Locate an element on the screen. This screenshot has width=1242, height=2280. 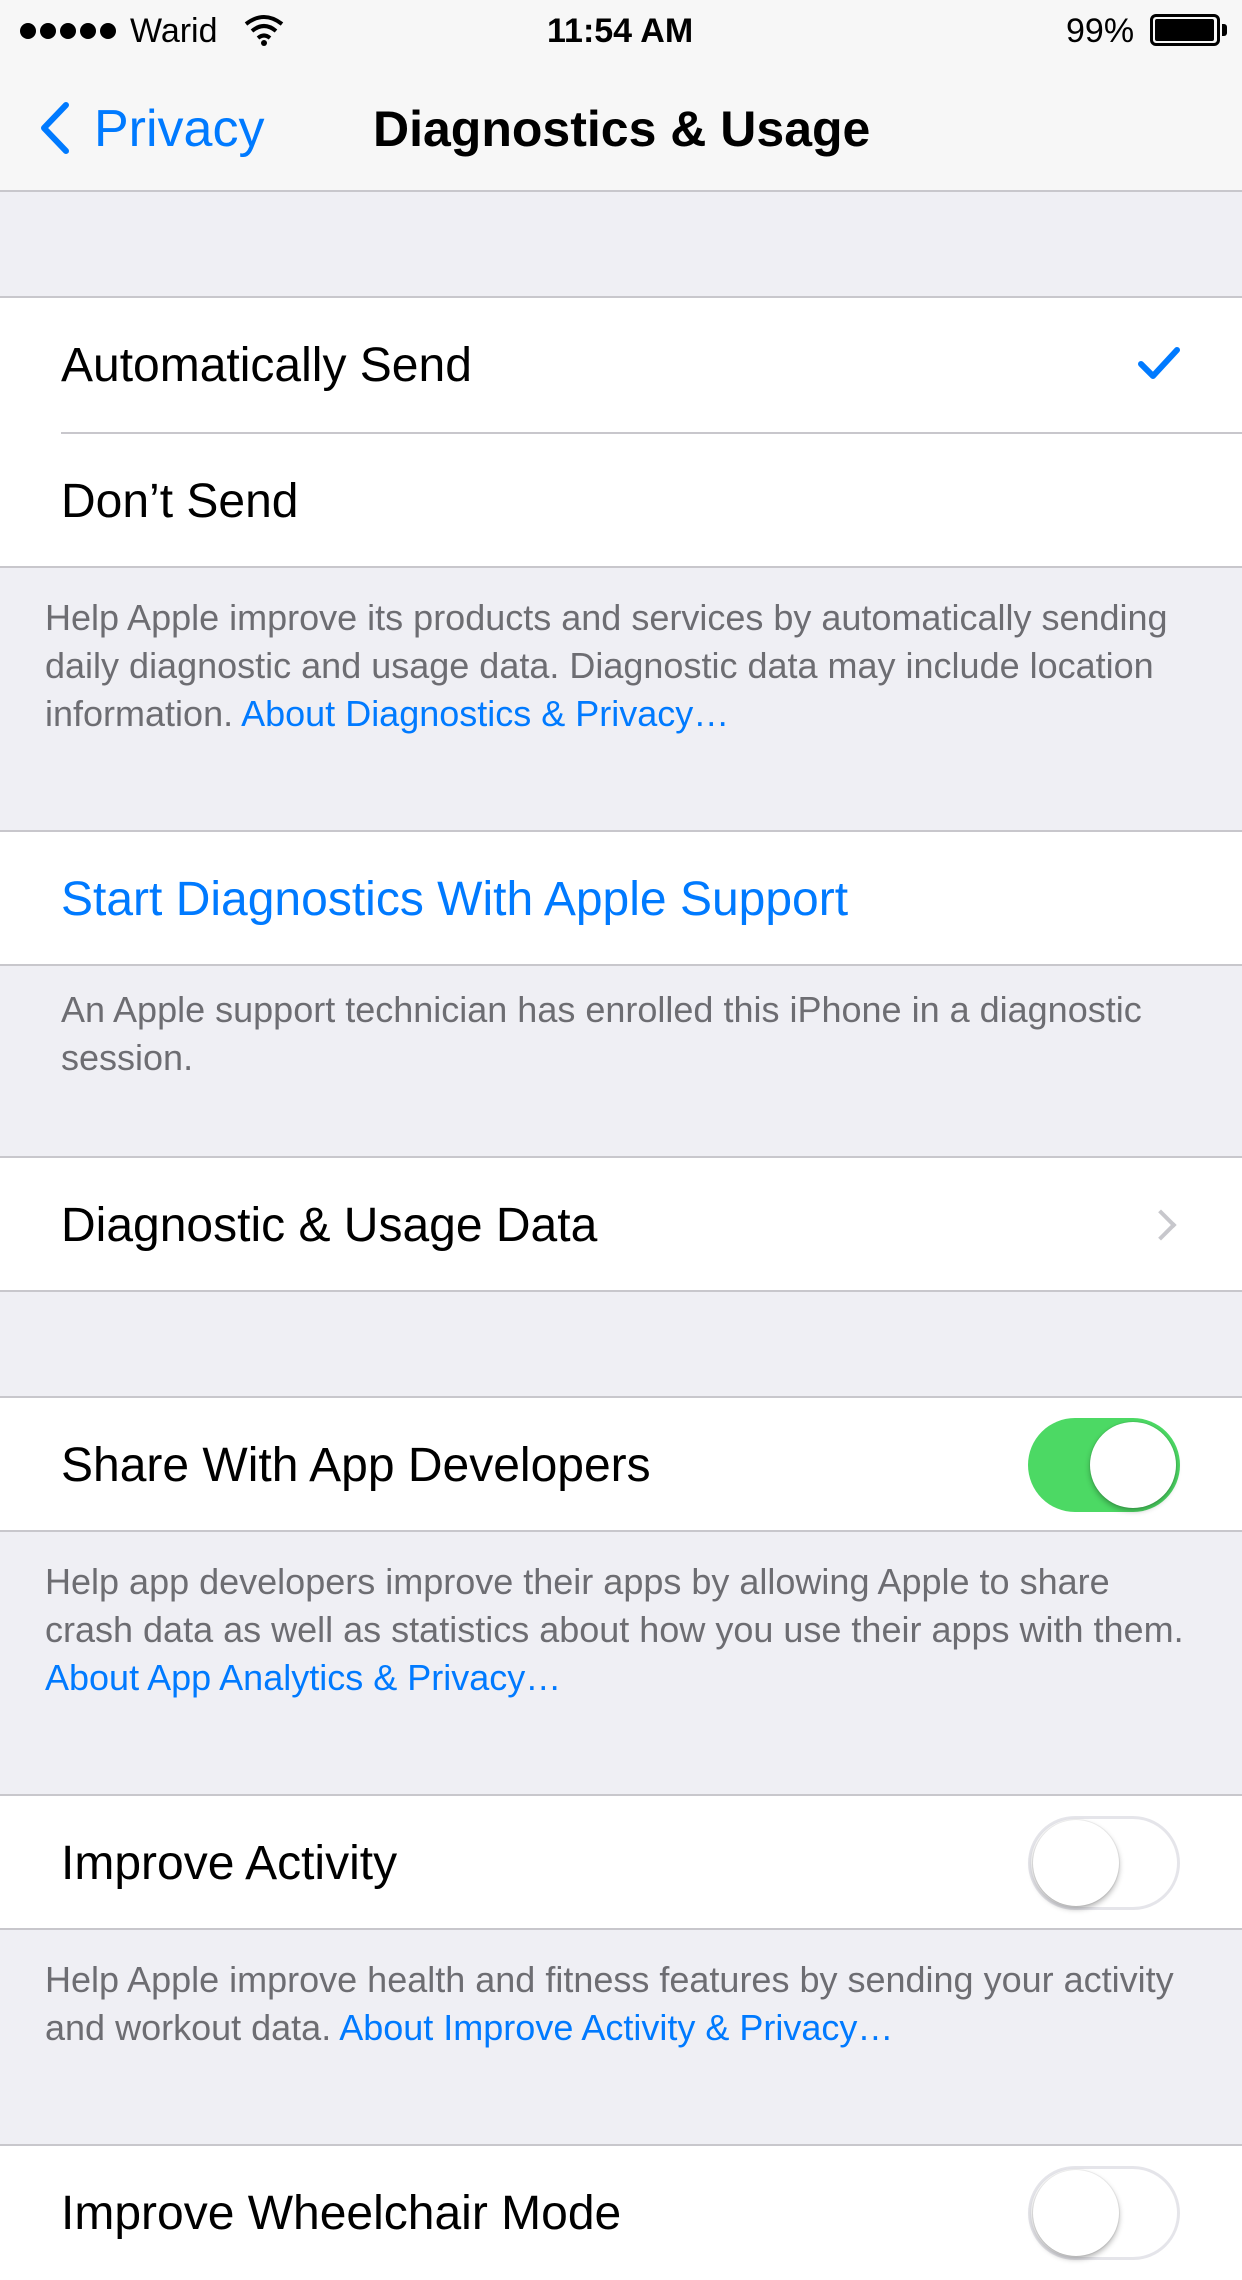
share-developers-toggle is located at coordinates (1104, 1465).